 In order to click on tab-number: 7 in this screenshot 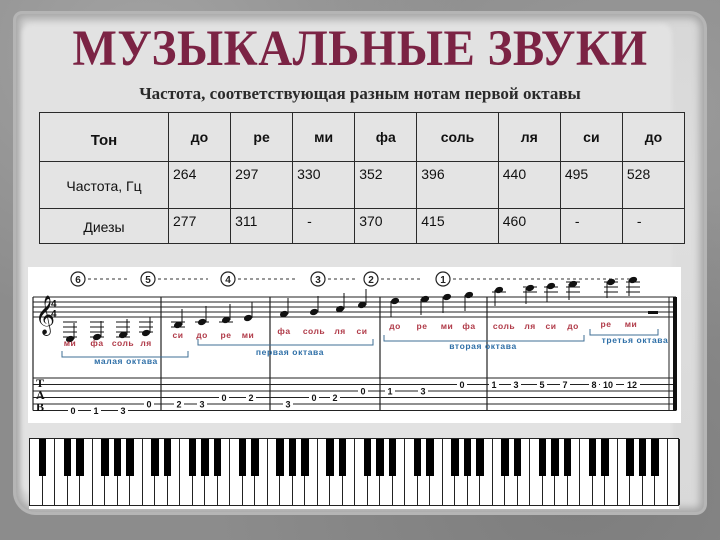, I will do `click(564, 385)`.